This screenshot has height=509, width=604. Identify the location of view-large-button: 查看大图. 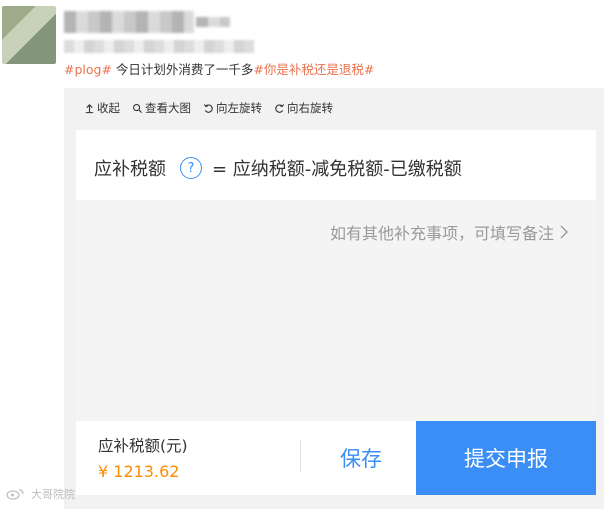
(161, 108).